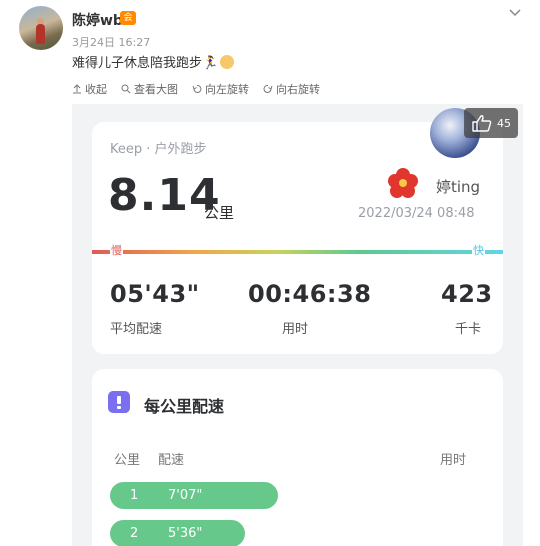  What do you see at coordinates (467, 294) in the screenshot?
I see `calories-value: 423` at bounding box center [467, 294].